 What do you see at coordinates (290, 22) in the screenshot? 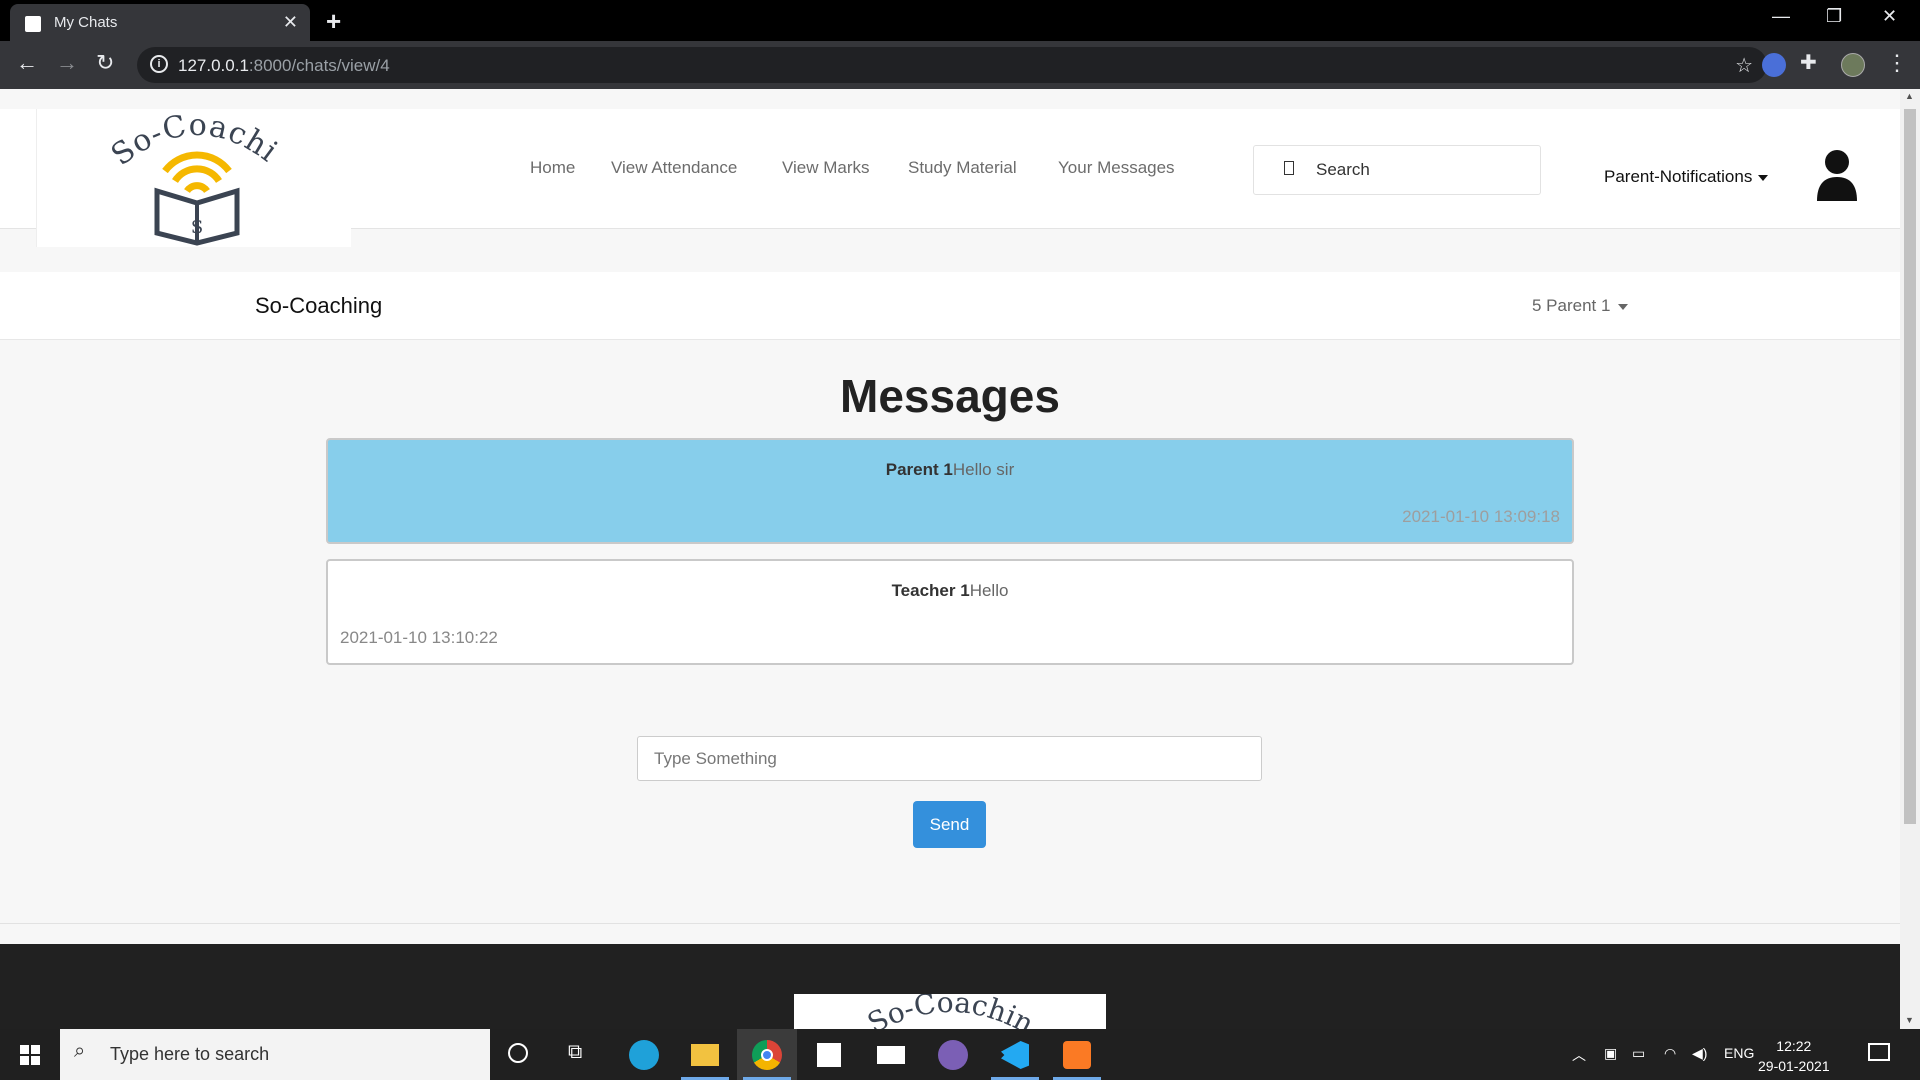
I see `close-tab-icon: ✕` at bounding box center [290, 22].